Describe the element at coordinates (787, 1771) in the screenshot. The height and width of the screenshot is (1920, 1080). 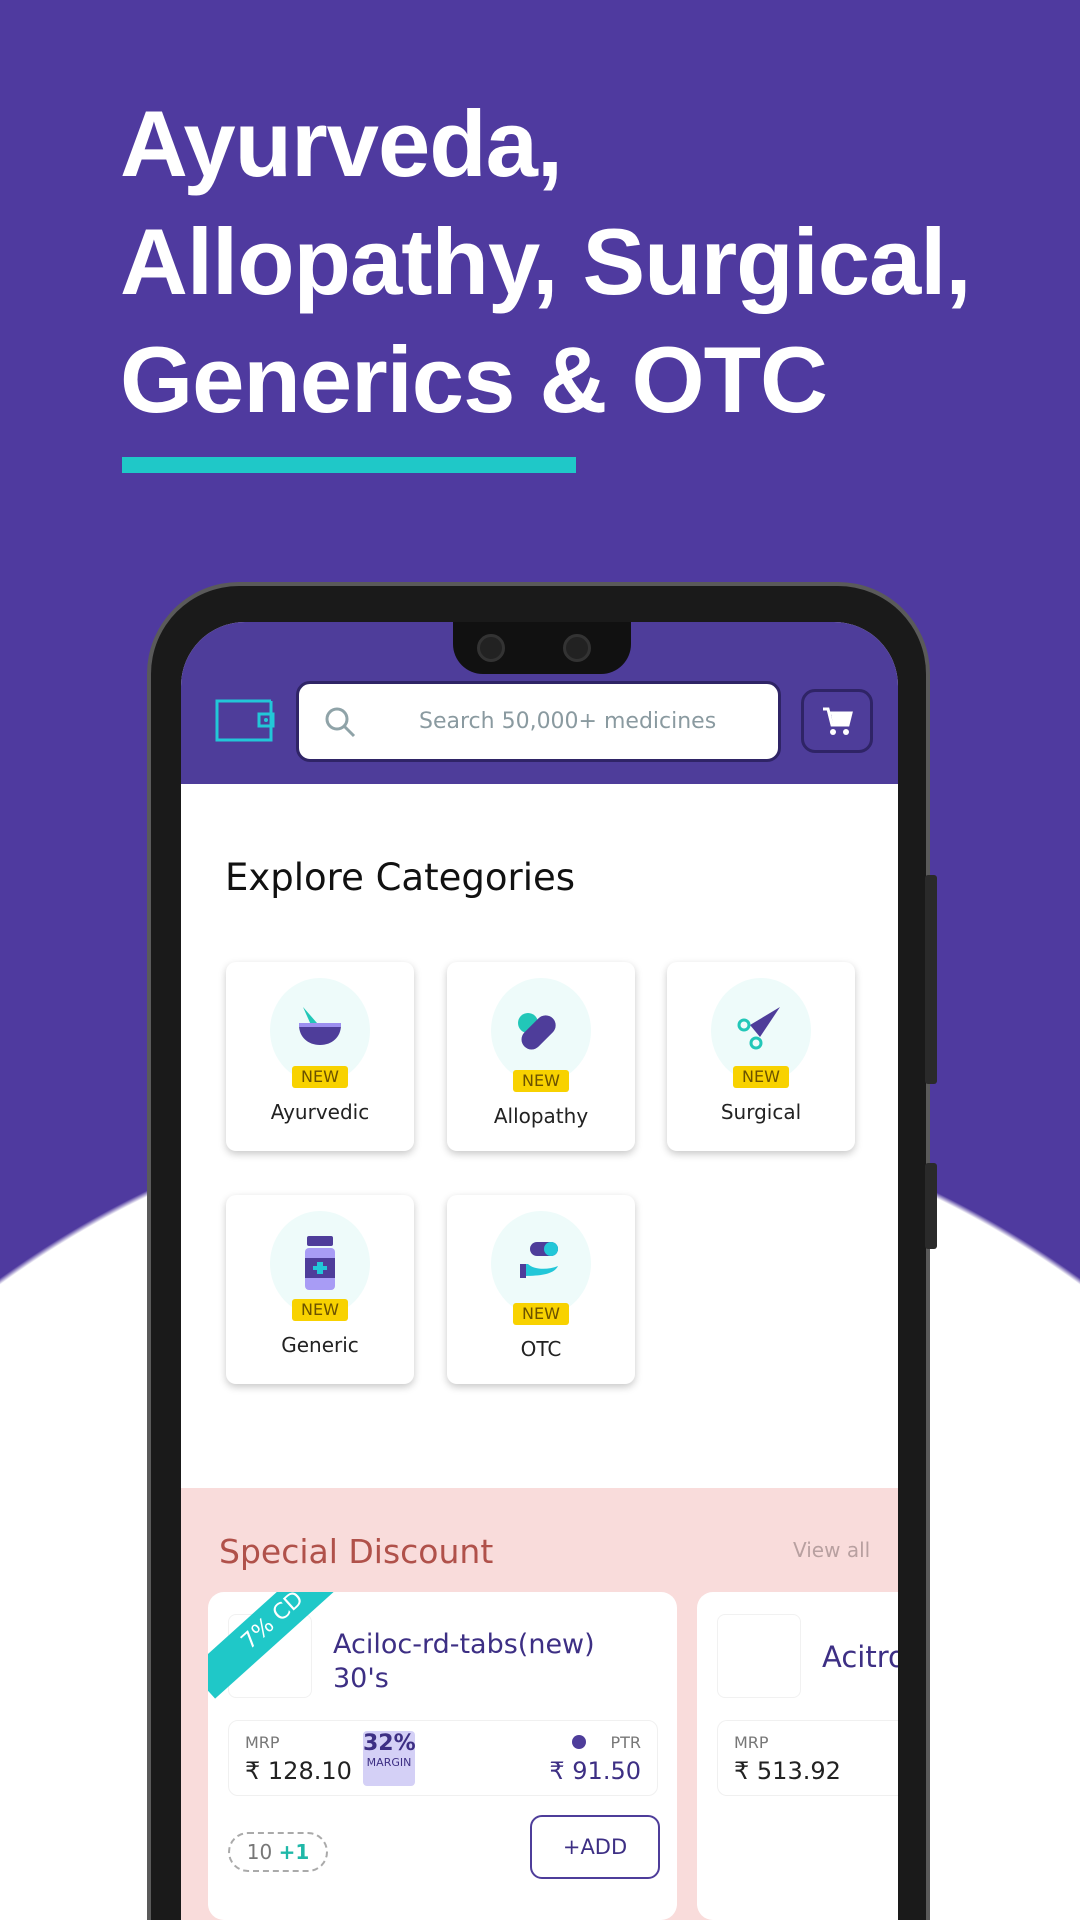
I see `mrp-value: ₹ 513.92` at that location.